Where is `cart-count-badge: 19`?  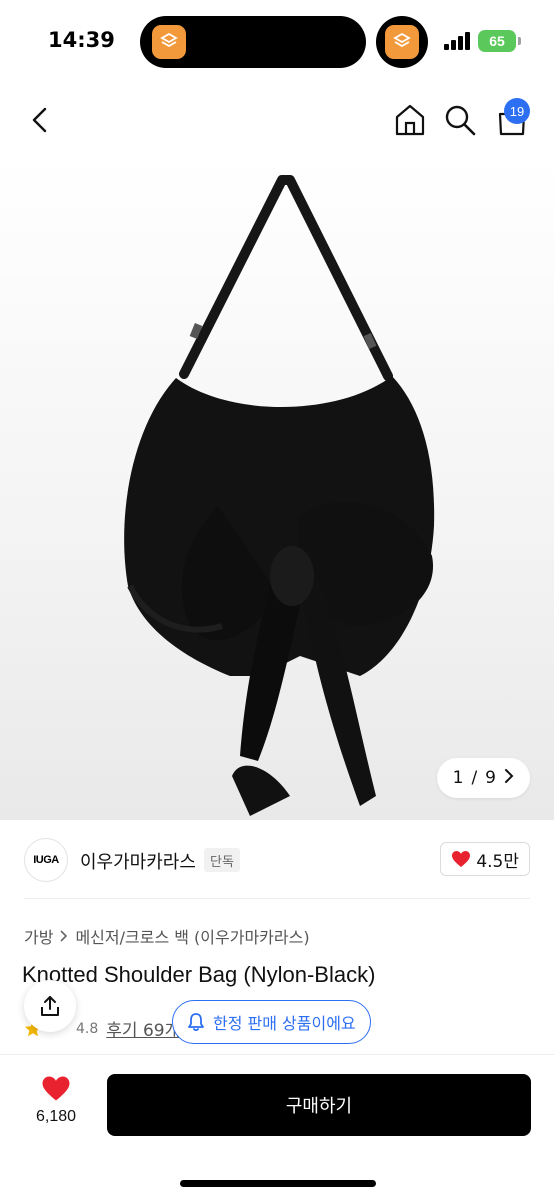 cart-count-badge: 19 is located at coordinates (517, 111).